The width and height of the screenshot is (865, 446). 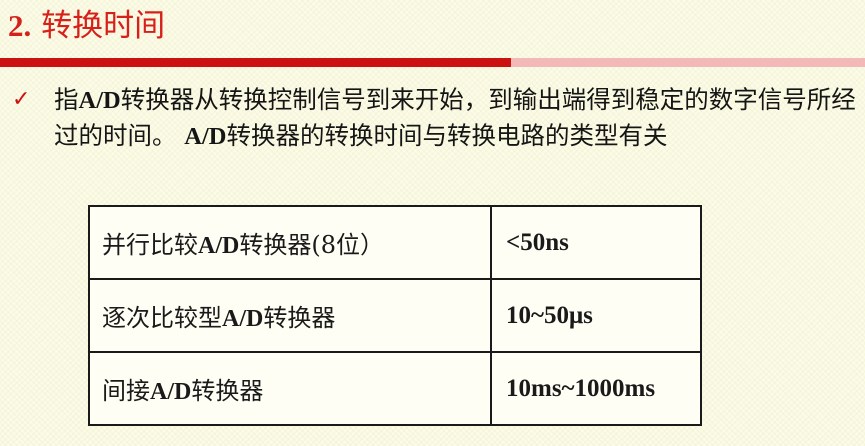 What do you see at coordinates (596, 242) in the screenshot?
I see `conversion-time-cell: <50ns` at bounding box center [596, 242].